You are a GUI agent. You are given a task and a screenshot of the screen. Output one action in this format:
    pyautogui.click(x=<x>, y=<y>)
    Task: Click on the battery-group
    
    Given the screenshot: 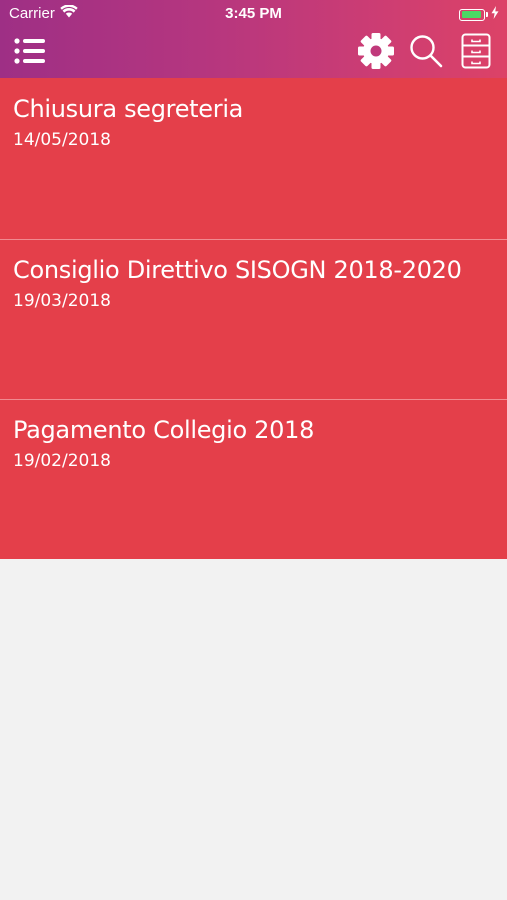 What is the action you would take?
    pyautogui.click(x=479, y=14)
    